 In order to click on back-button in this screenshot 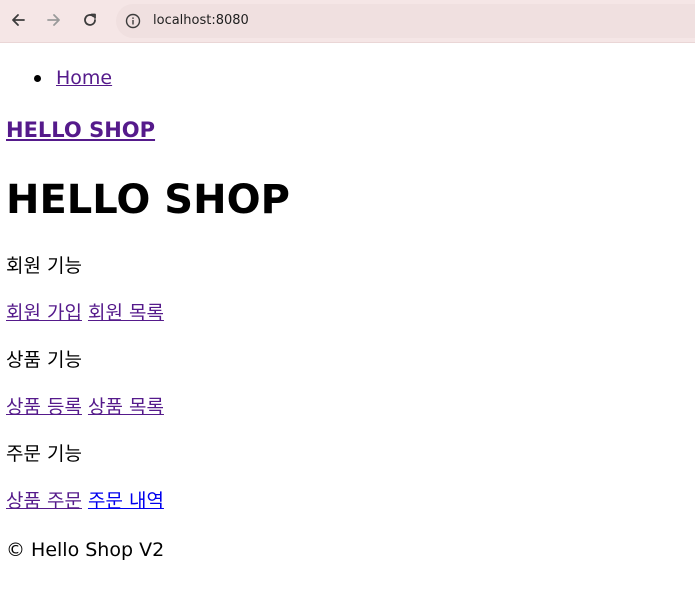, I will do `click(18, 20)`.